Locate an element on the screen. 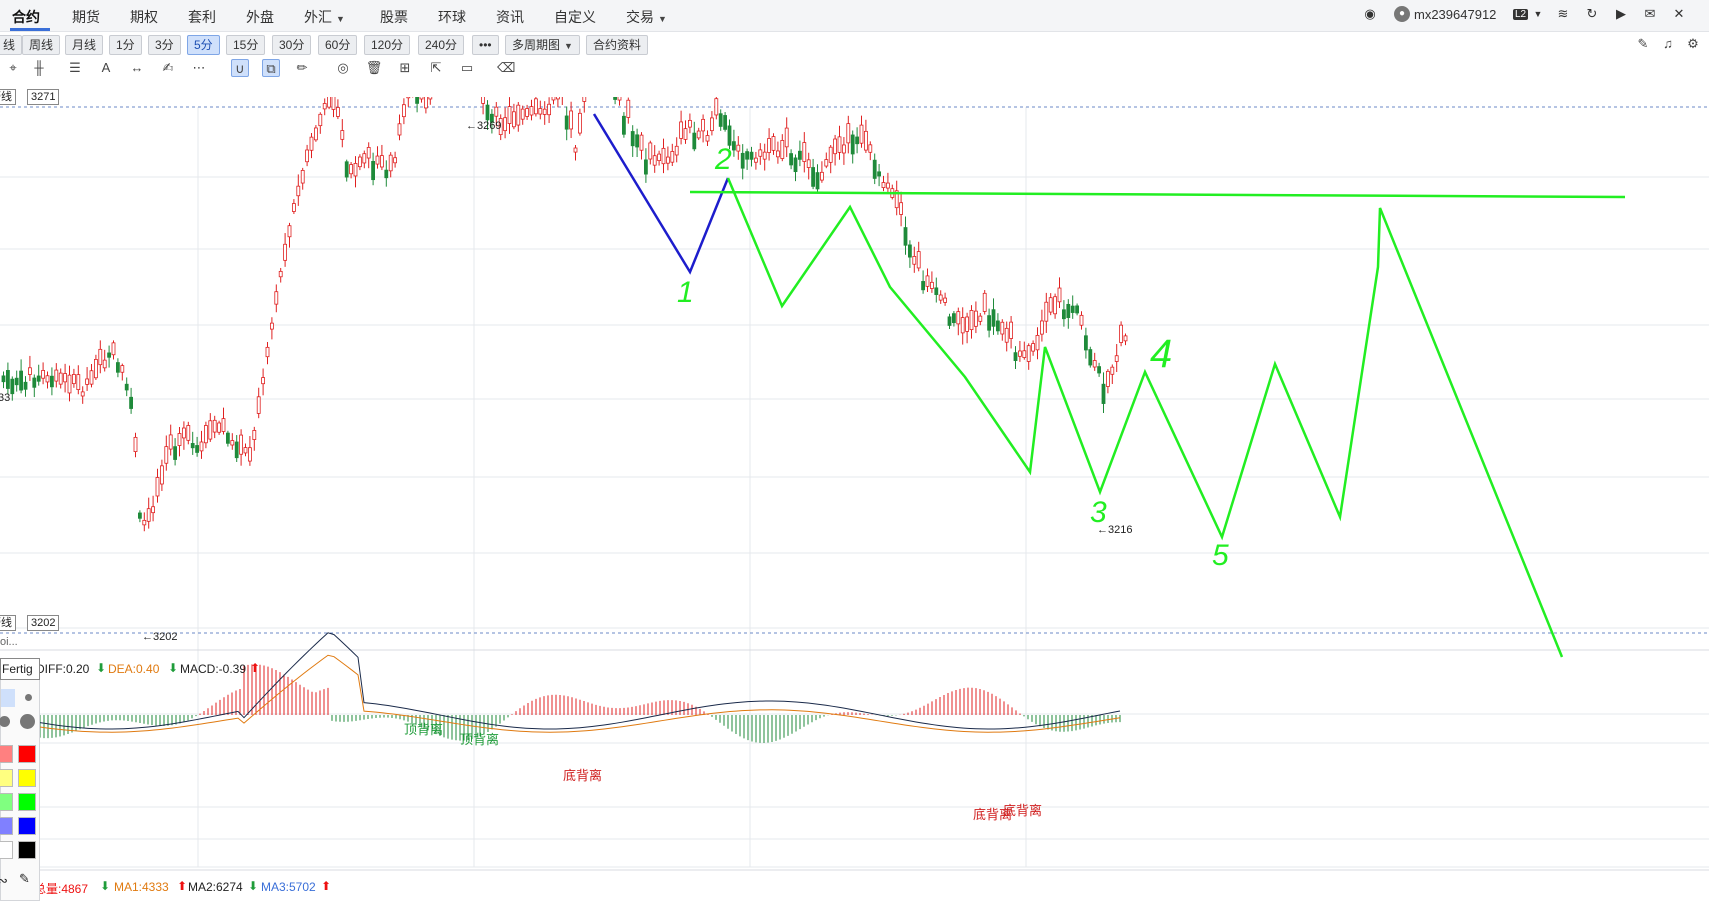 The width and height of the screenshot is (1709, 901). chevron-down-icon: ▼ is located at coordinates (1538, 14).